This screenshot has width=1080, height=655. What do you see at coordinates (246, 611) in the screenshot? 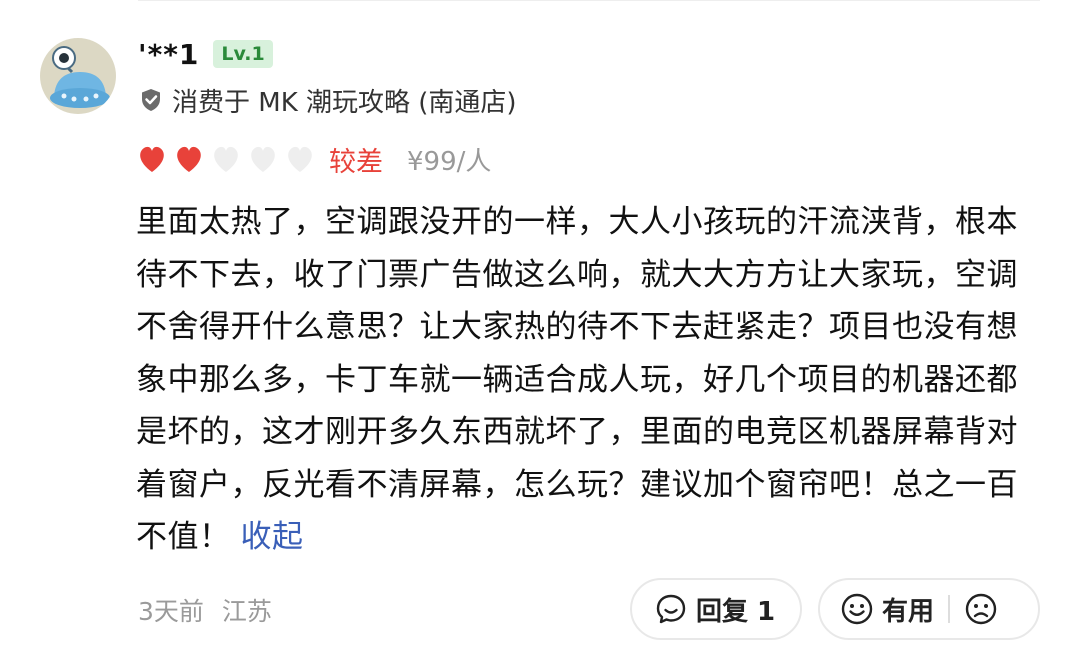
I see `post-location: 江苏` at bounding box center [246, 611].